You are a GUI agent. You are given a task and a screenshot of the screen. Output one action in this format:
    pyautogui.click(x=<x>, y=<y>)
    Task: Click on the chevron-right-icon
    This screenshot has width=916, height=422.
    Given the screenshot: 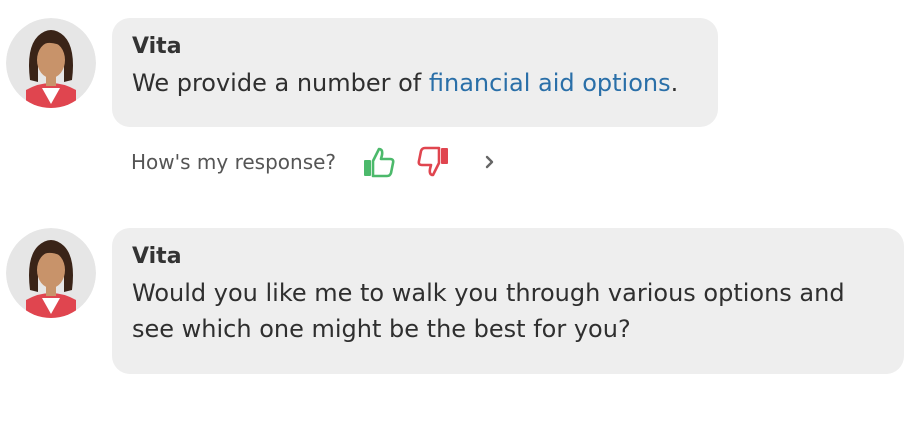 What is the action you would take?
    pyautogui.click(x=489, y=162)
    